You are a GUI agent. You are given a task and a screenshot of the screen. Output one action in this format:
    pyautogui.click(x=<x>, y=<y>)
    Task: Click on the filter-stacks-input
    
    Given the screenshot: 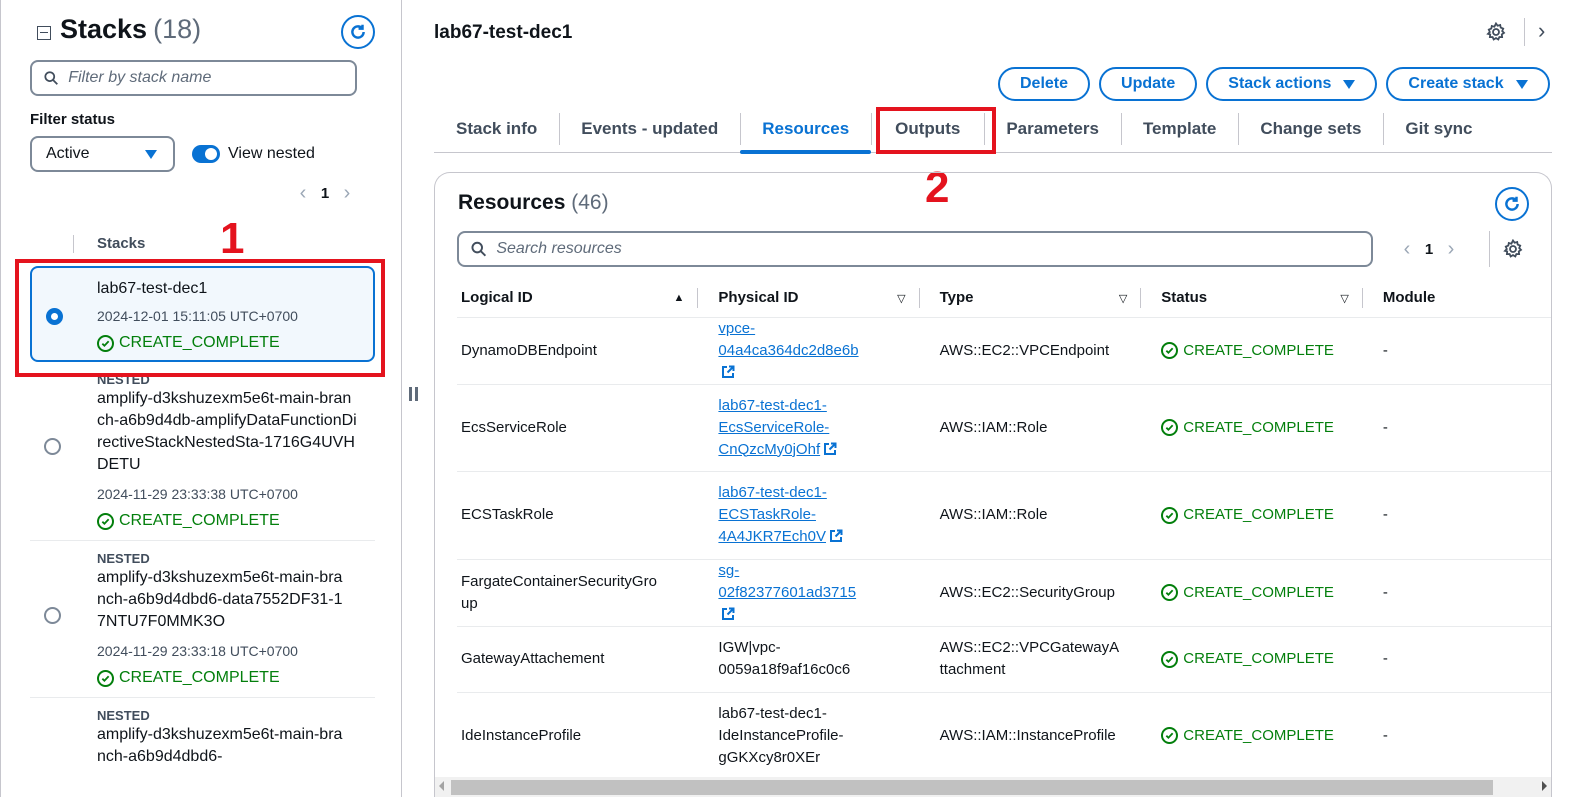 What is the action you would take?
    pyautogui.click(x=211, y=78)
    